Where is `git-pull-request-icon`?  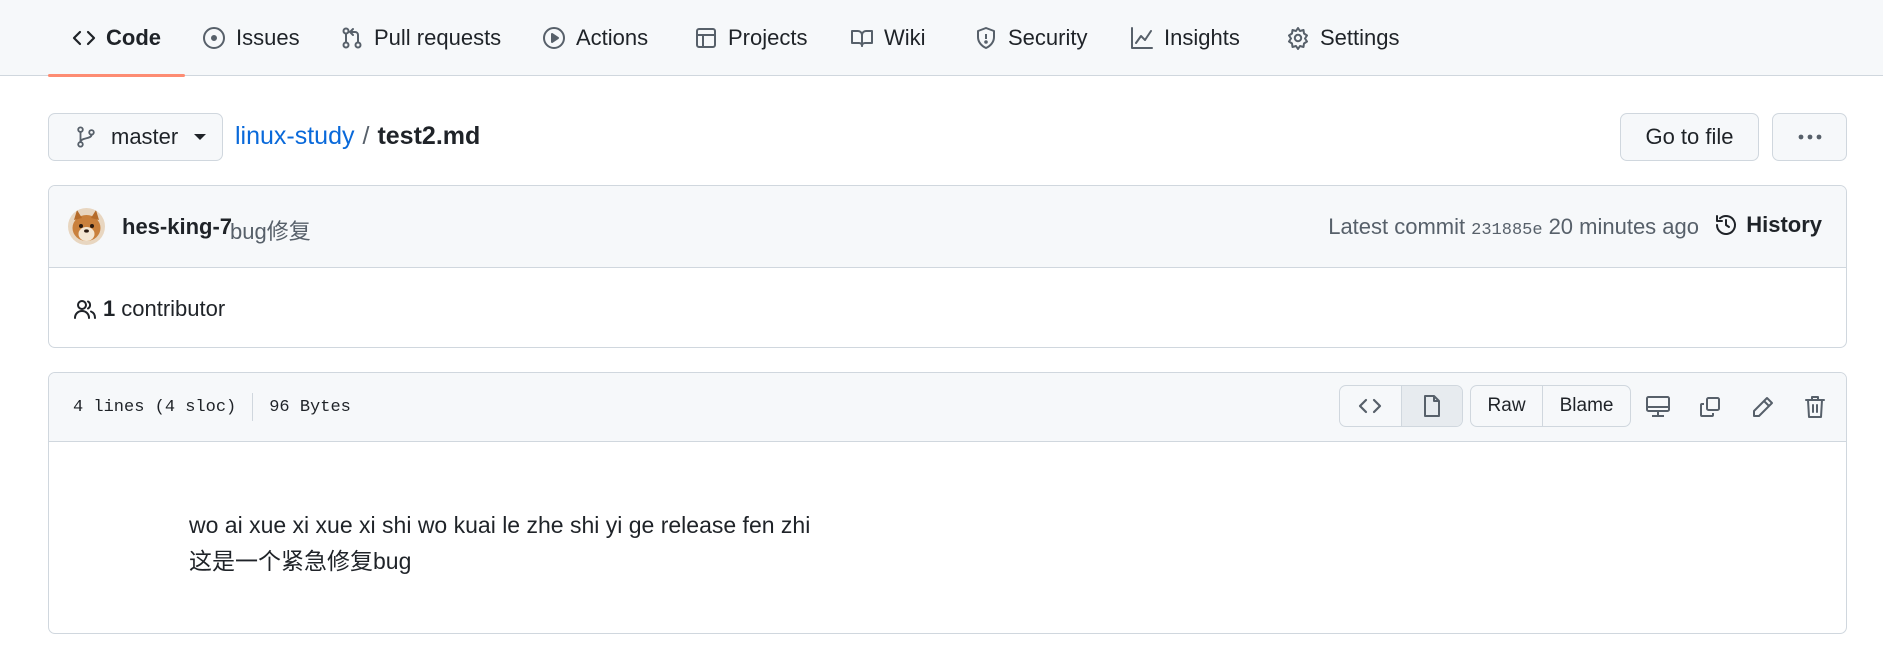 git-pull-request-icon is located at coordinates (352, 38).